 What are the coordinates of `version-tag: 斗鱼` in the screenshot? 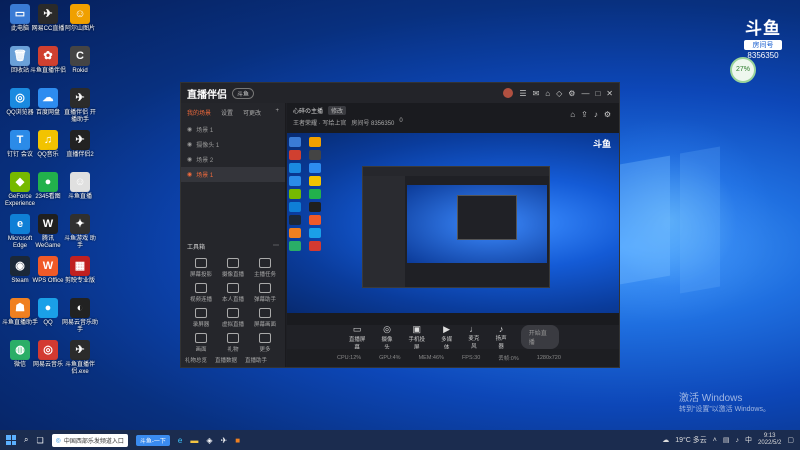 It's located at (243, 93).